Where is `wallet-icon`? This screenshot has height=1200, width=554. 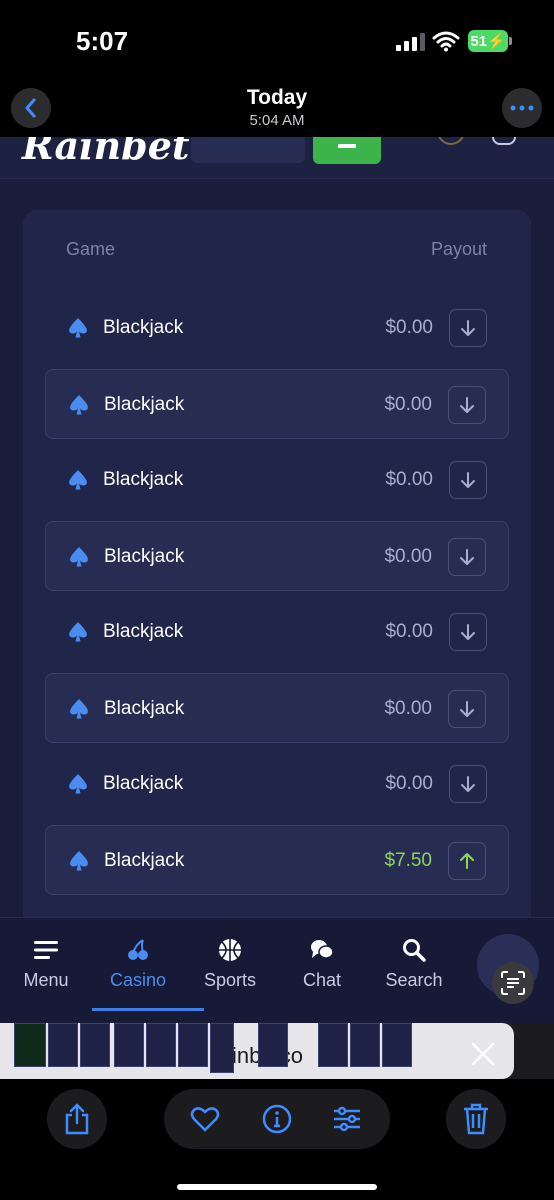
wallet-icon is located at coordinates (347, 145).